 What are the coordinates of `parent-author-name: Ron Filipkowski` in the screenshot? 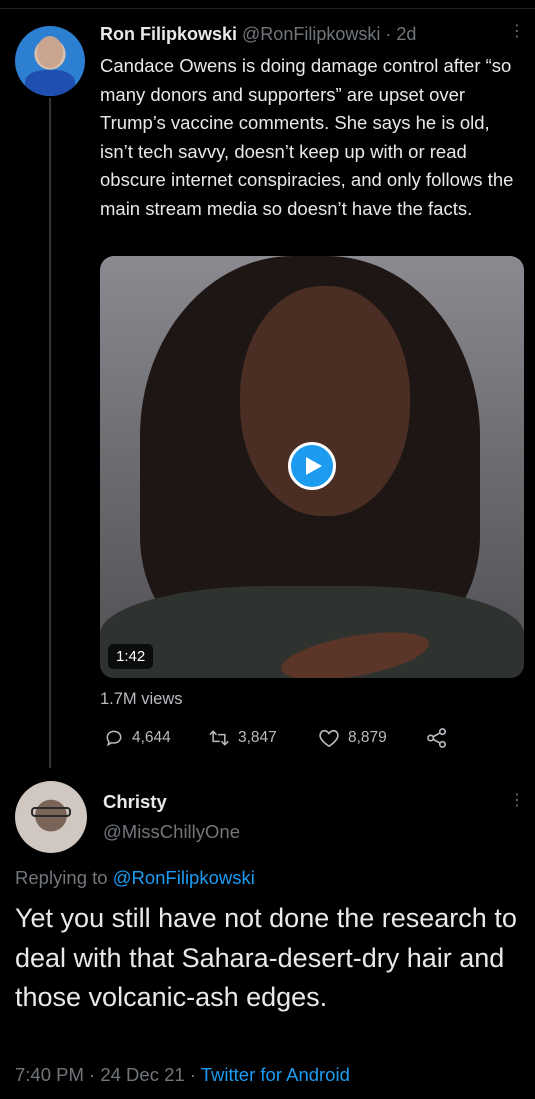 It's located at (168, 34).